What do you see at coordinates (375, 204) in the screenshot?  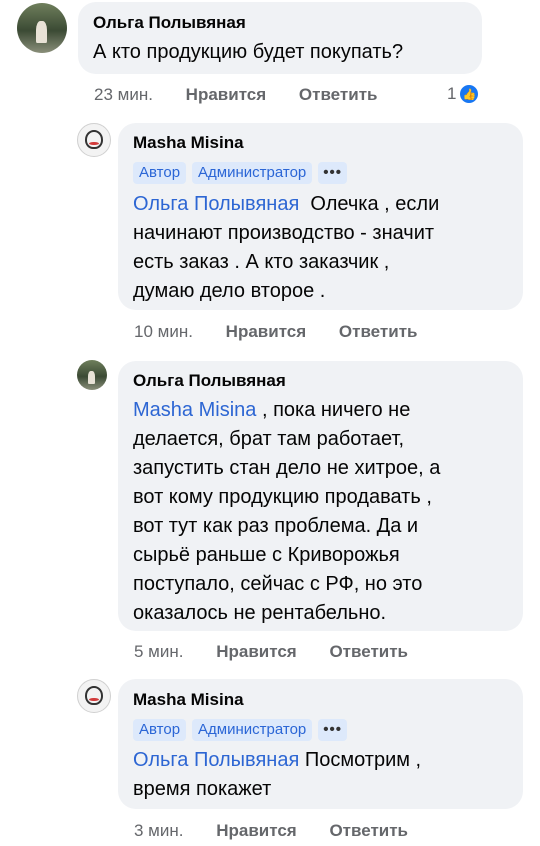 I see `comment-line-text: Олечка , если` at bounding box center [375, 204].